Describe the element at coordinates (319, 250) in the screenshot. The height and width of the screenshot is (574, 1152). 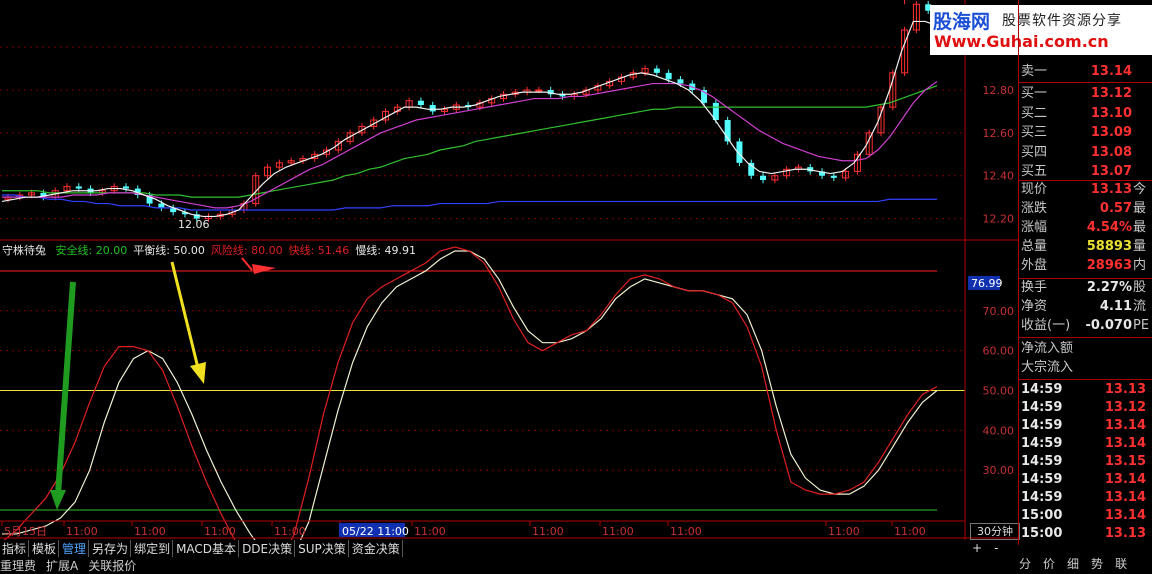
I see `indicator-value: 快线: 51.46` at that location.